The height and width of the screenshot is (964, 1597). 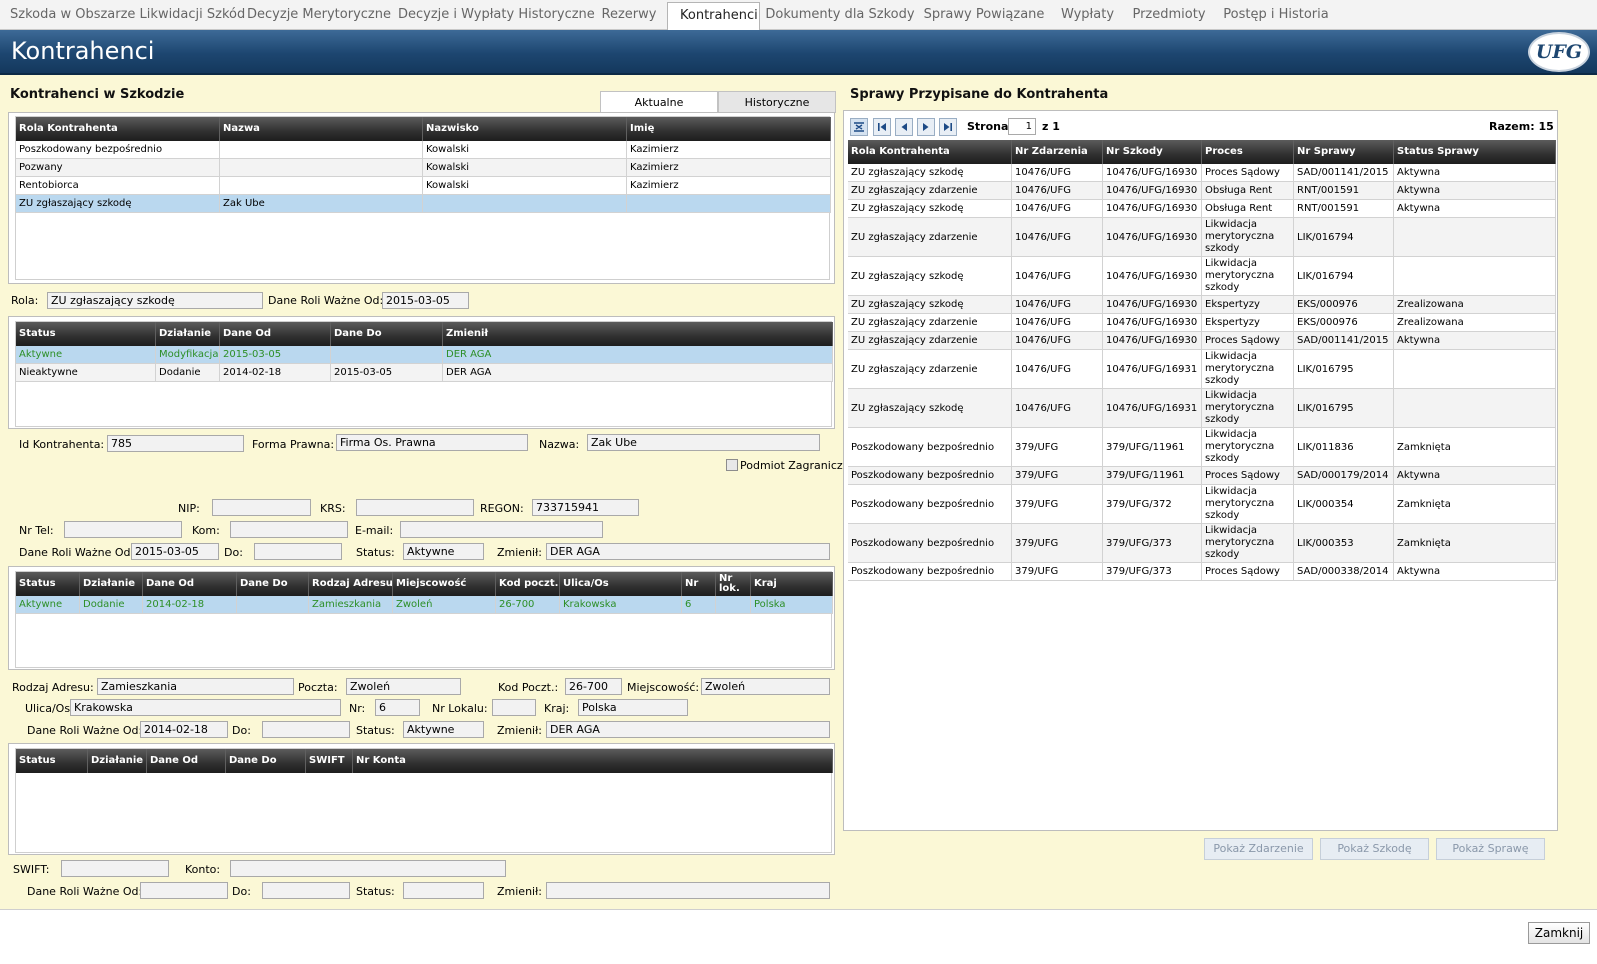 What do you see at coordinates (184, 890) in the screenshot?
I see `konto-wazne-field` at bounding box center [184, 890].